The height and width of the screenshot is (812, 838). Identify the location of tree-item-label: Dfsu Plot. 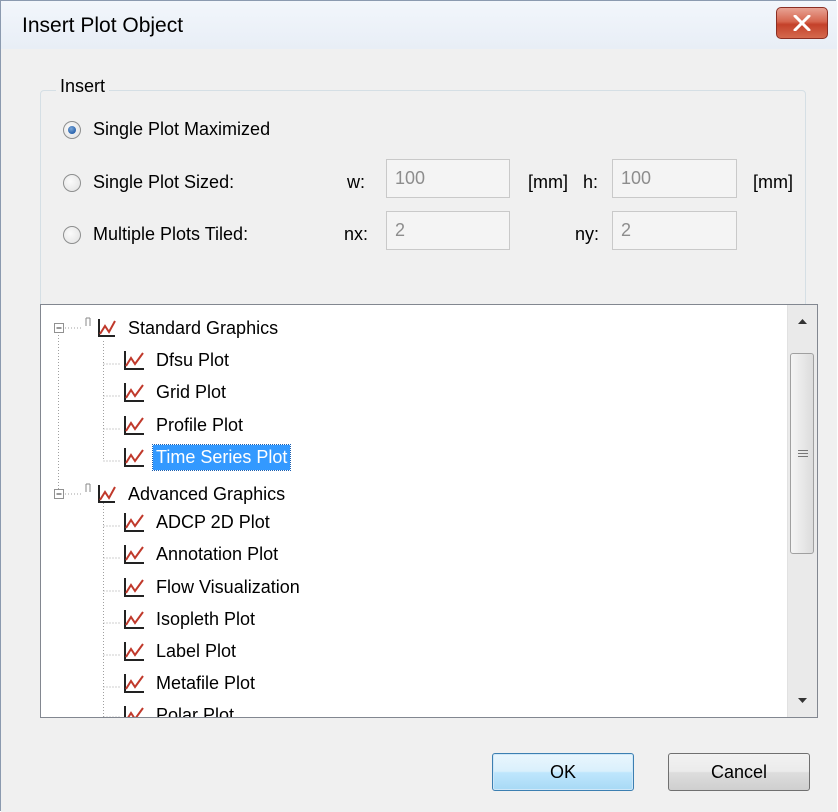
(193, 359).